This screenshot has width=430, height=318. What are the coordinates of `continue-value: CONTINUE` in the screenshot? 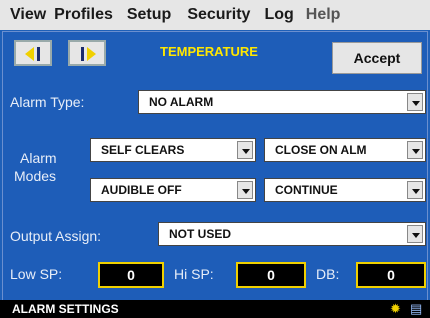 It's located at (306, 190).